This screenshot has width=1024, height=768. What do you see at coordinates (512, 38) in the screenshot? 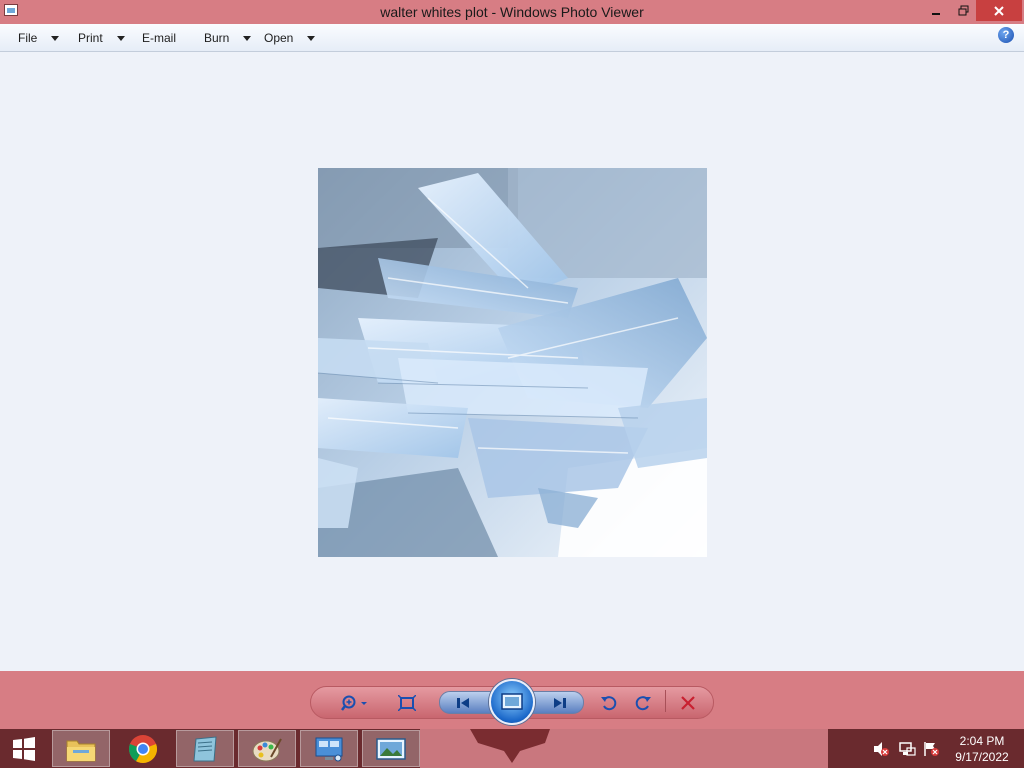
I see `menu-bar: File Print E-mail Burn Open ?` at bounding box center [512, 38].